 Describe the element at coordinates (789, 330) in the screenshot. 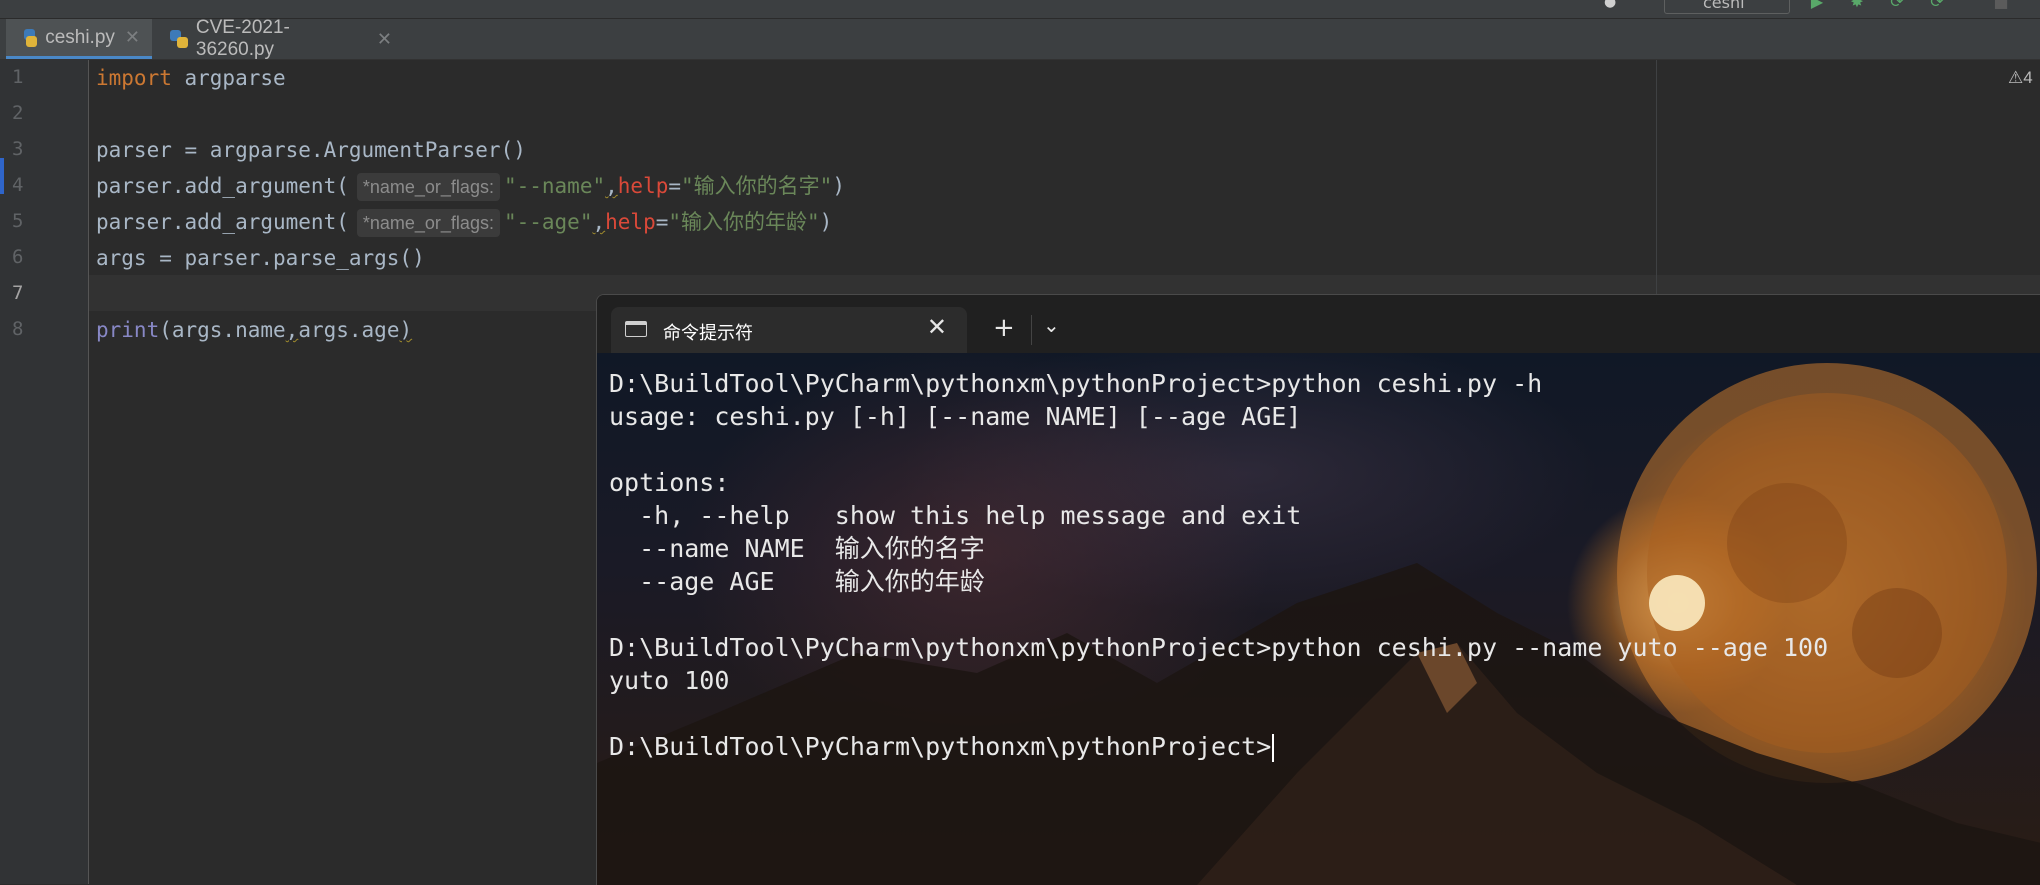

I see `terminal-tab-command-prompt: 命令提示符 ✕` at that location.